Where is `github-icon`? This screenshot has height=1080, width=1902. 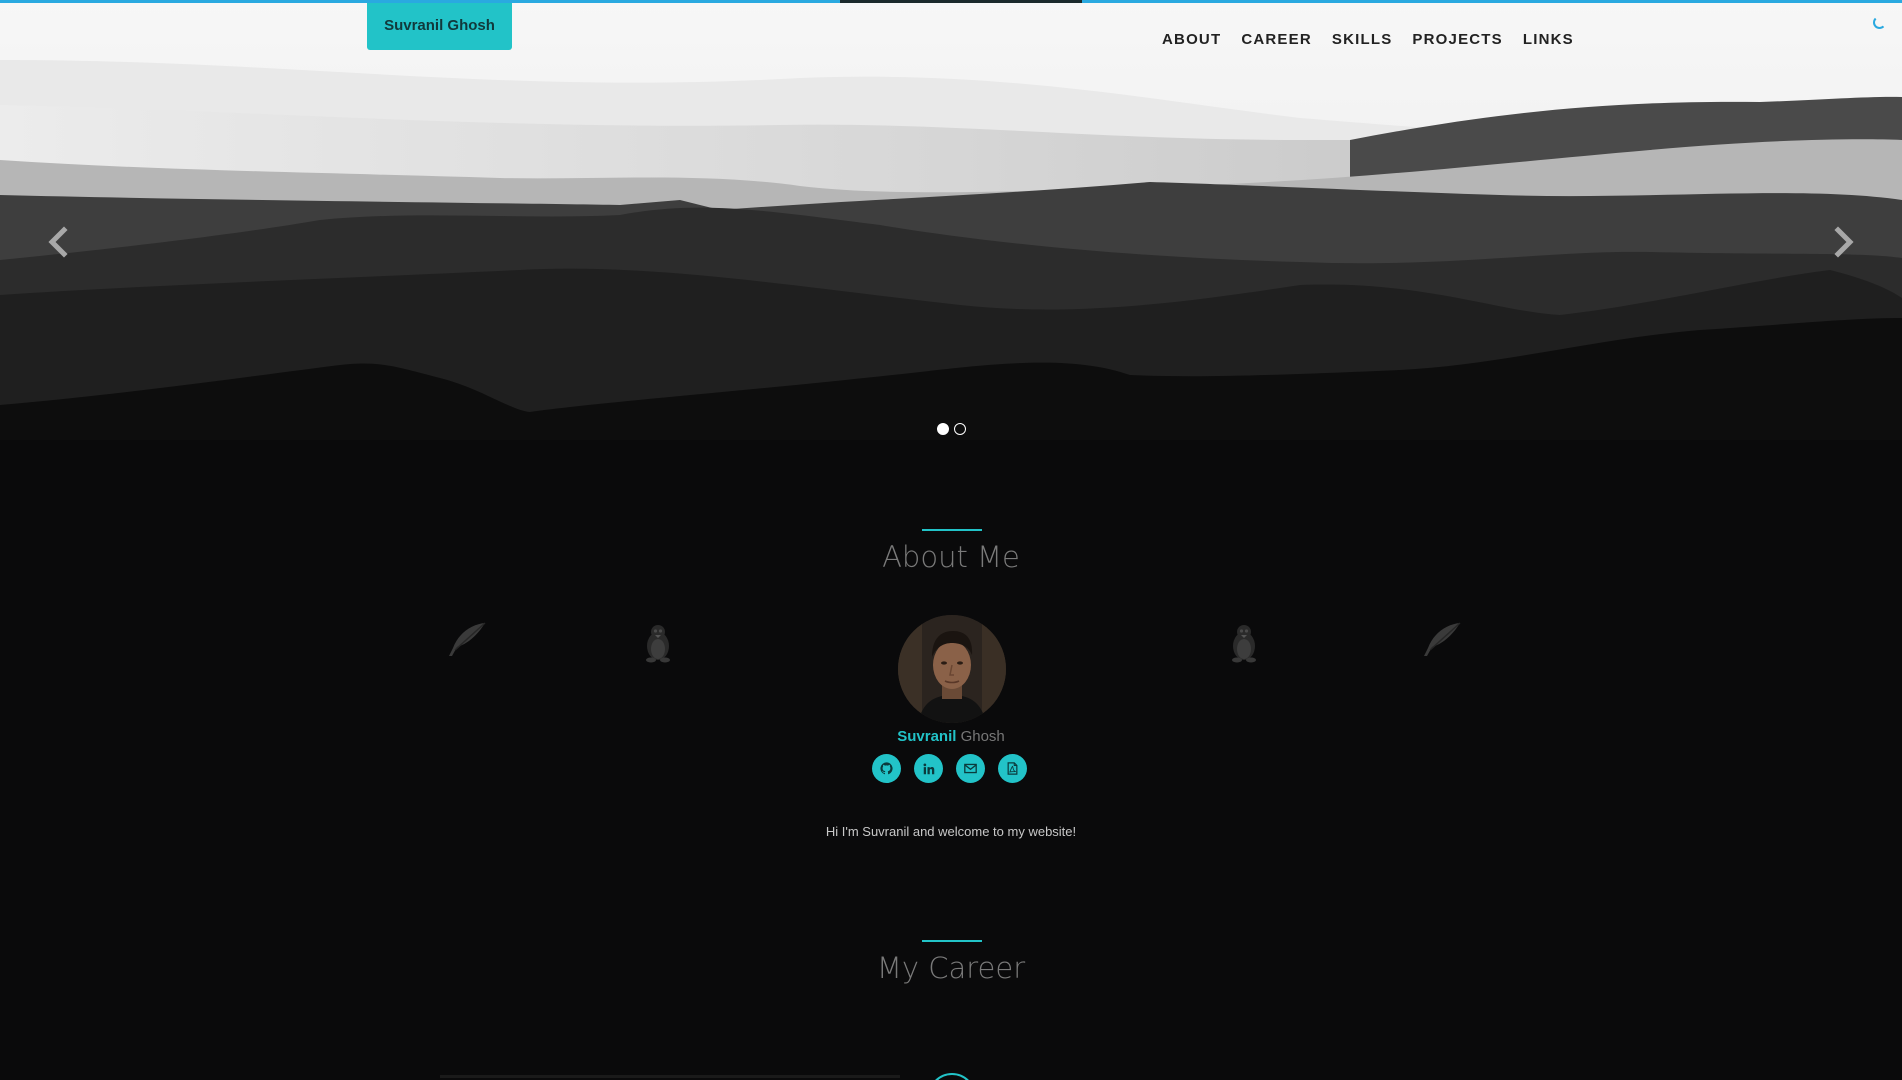 github-icon is located at coordinates (886, 768).